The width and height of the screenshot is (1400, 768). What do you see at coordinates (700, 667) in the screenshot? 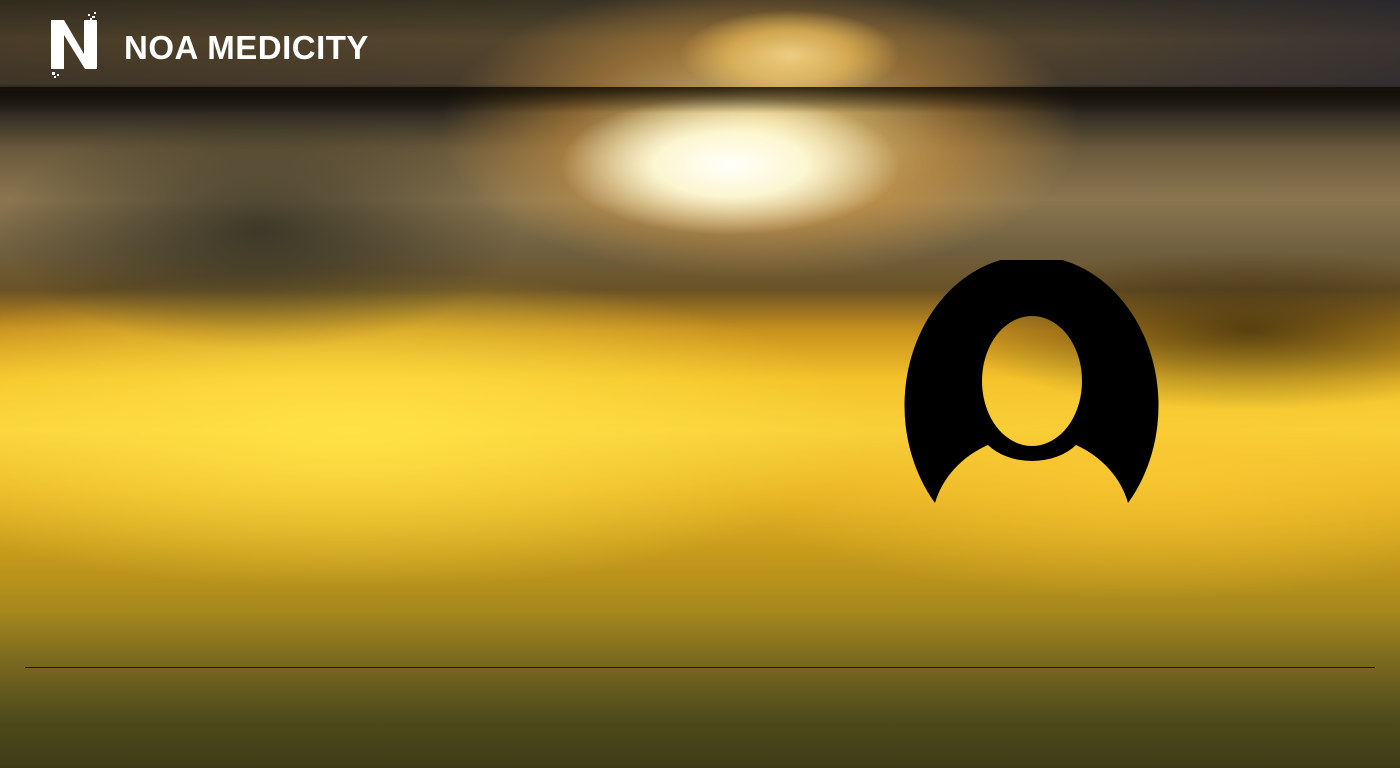
I see `divider-line` at bounding box center [700, 667].